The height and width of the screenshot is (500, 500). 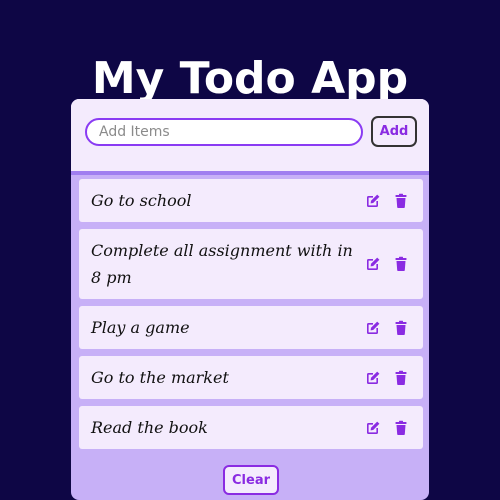 What do you see at coordinates (251, 200) in the screenshot?
I see `todo-item: Go to school` at bounding box center [251, 200].